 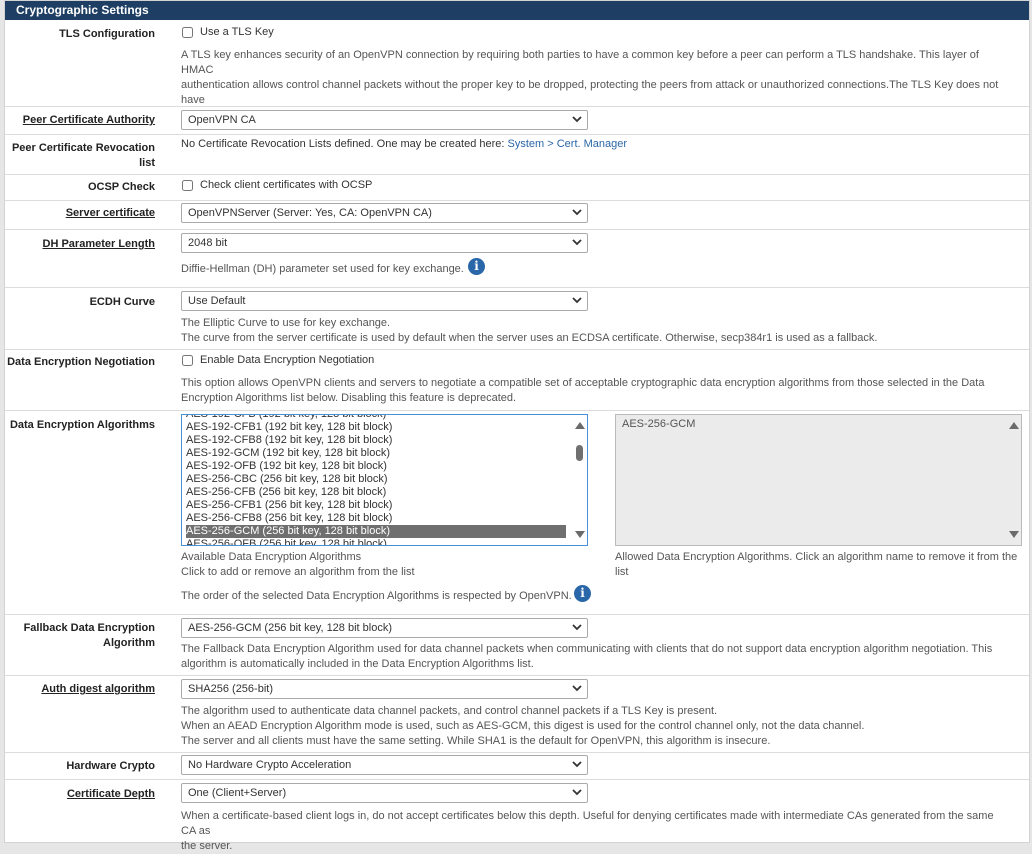 I want to click on ecdh-select-wrap: Use Default, so click(x=384, y=301).